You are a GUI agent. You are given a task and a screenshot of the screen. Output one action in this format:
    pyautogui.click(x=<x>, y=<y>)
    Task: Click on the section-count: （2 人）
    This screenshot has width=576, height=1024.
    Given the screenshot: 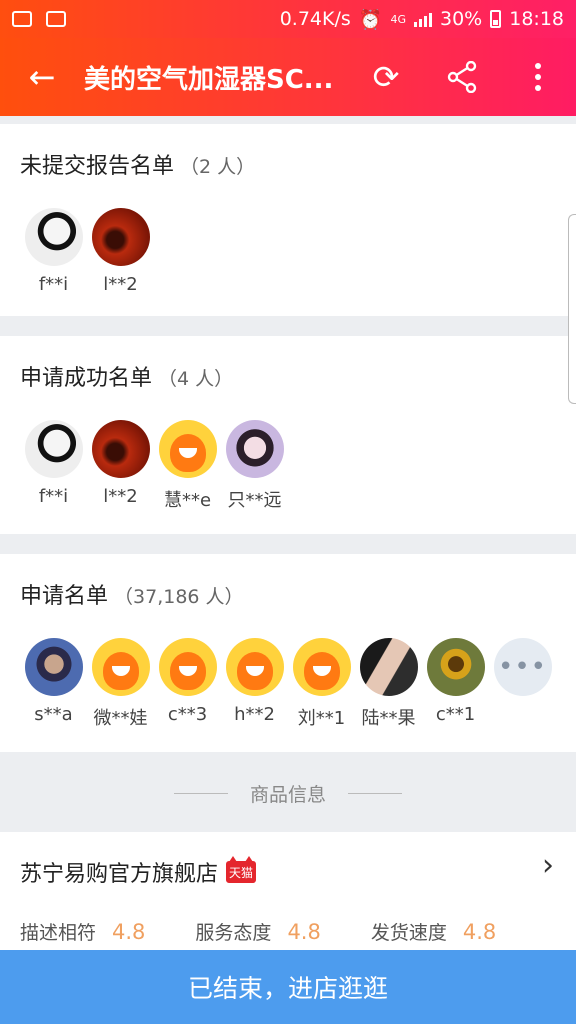 What is the action you would take?
    pyautogui.click(x=218, y=167)
    